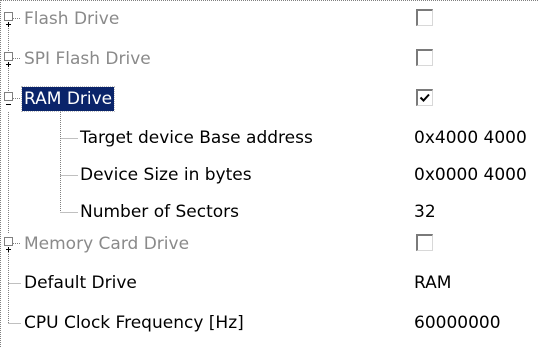  I want to click on tree-row-default-drive: Default Drive RAM, so click(269, 283).